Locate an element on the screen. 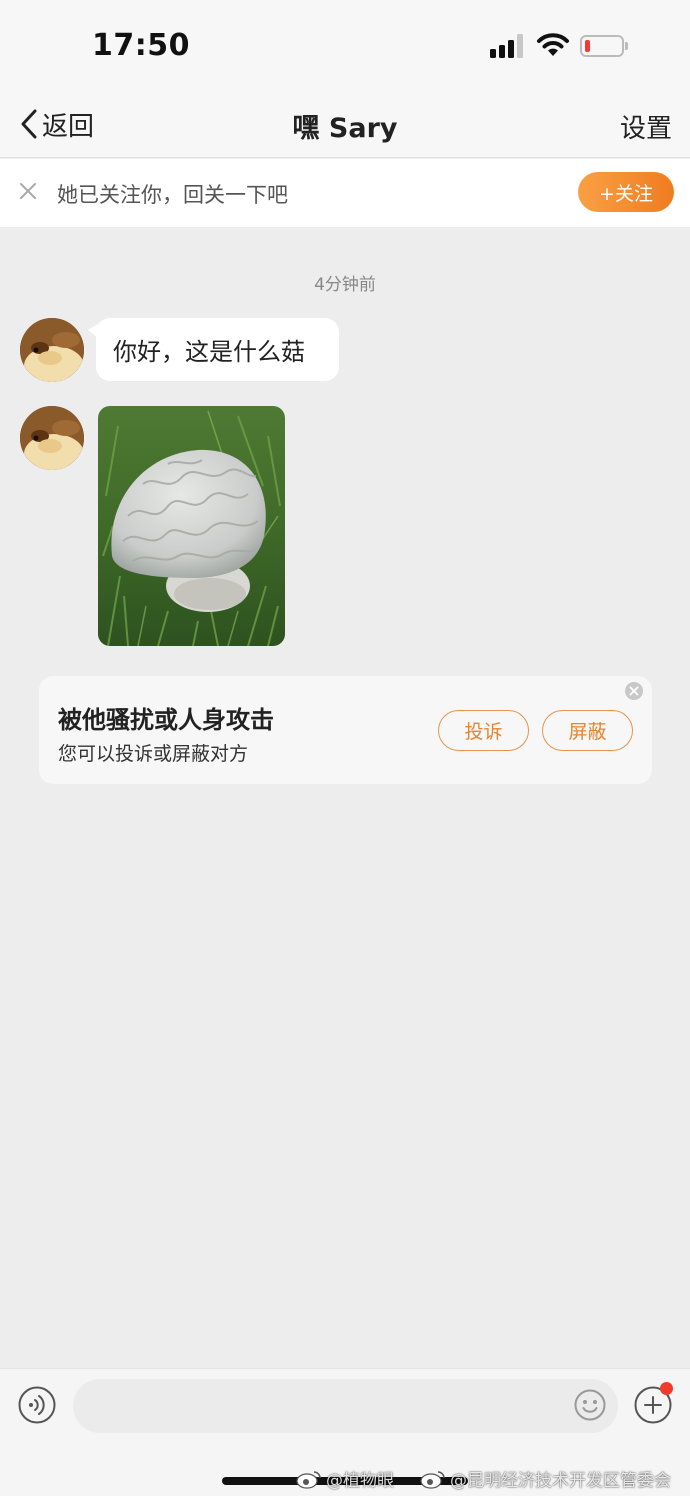 The image size is (690, 1496). close-circle-icon is located at coordinates (634, 691).